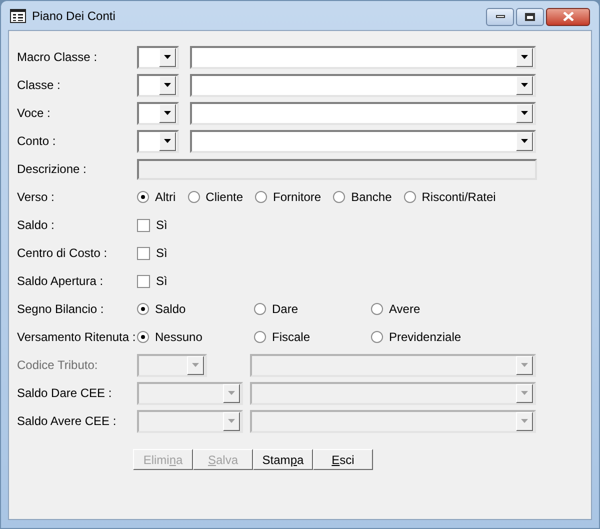 Image resolution: width=600 pixels, height=529 pixels. What do you see at coordinates (57, 57) in the screenshot?
I see `field-label: Macro Classe :` at bounding box center [57, 57].